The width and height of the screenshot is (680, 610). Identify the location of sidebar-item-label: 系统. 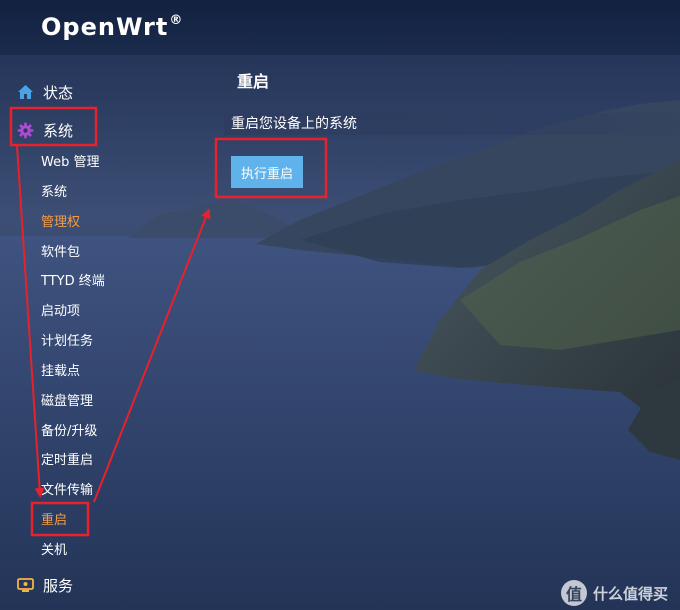
(58, 130).